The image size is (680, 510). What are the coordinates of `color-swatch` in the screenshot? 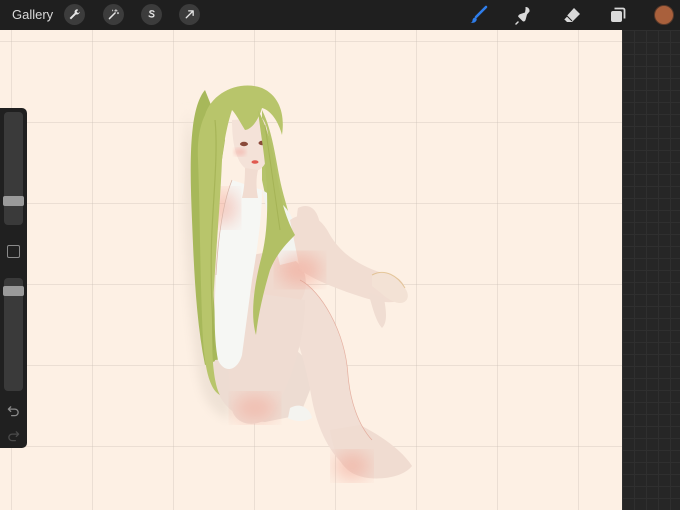 It's located at (664, 15).